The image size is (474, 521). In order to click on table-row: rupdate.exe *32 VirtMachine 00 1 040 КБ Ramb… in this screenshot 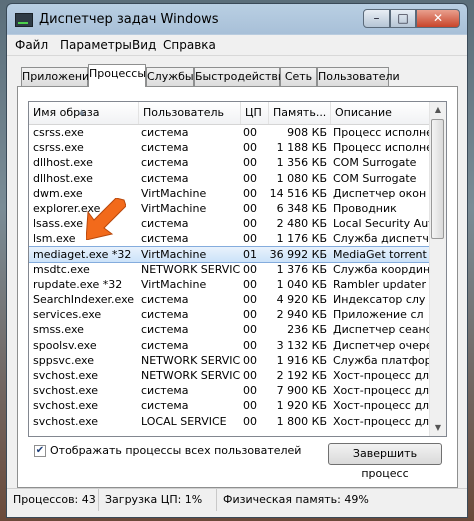, I will do `click(230, 284)`.